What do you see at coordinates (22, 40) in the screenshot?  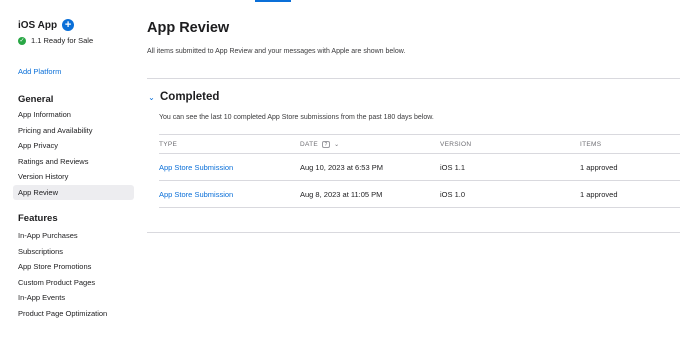 I see `checkmark-icon: ✓` at bounding box center [22, 40].